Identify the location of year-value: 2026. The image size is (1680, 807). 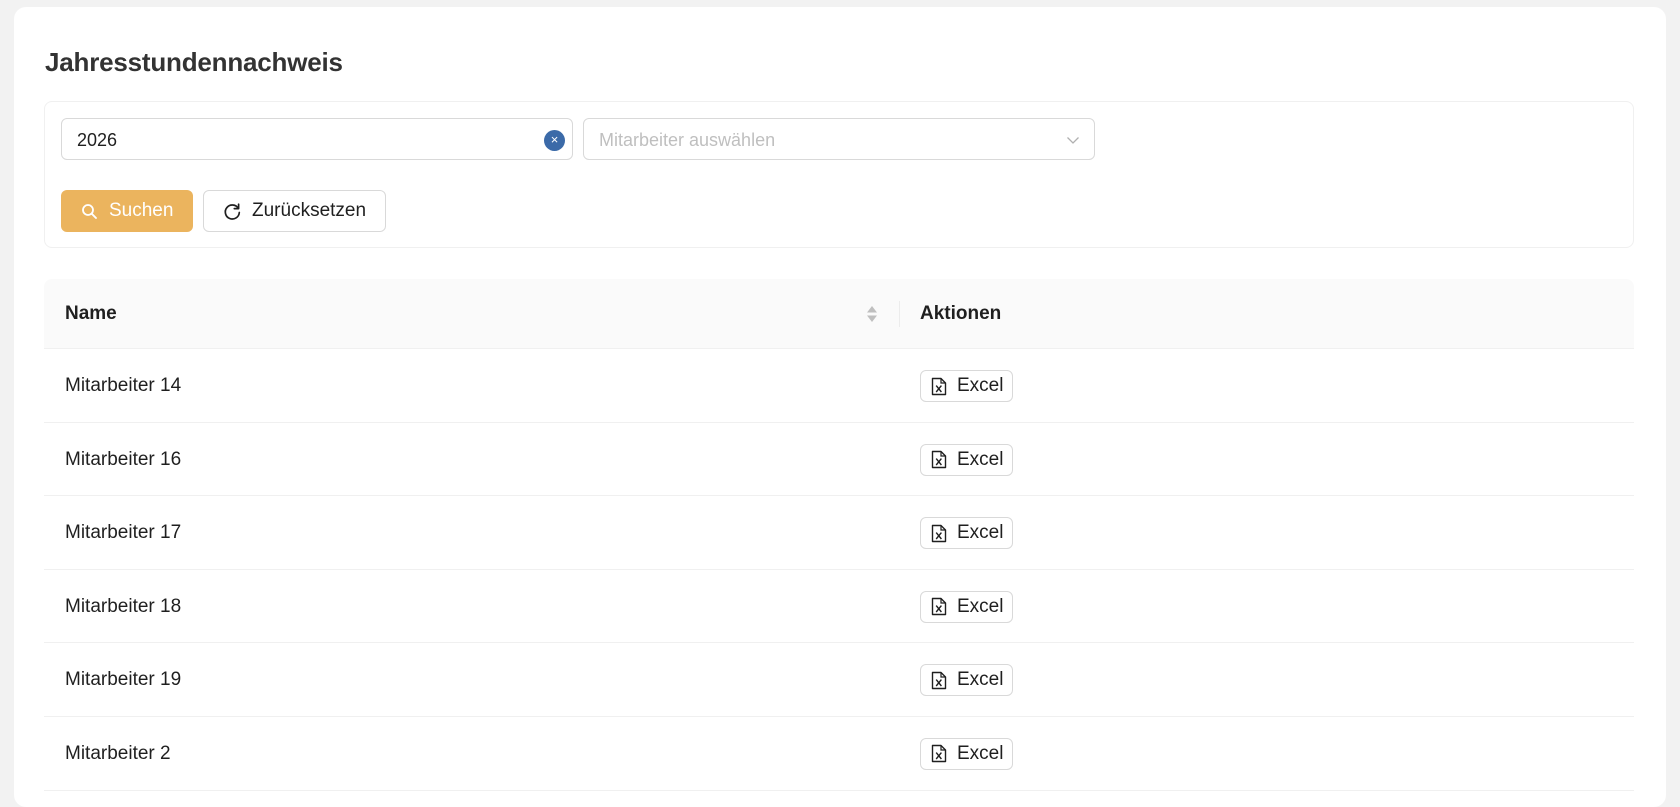
(97, 140).